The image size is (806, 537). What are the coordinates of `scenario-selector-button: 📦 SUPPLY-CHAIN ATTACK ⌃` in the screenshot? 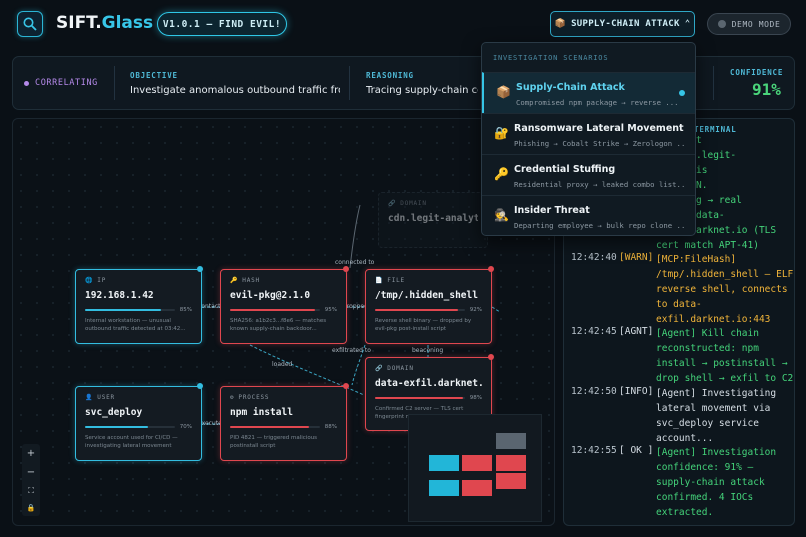 It's located at (622, 24).